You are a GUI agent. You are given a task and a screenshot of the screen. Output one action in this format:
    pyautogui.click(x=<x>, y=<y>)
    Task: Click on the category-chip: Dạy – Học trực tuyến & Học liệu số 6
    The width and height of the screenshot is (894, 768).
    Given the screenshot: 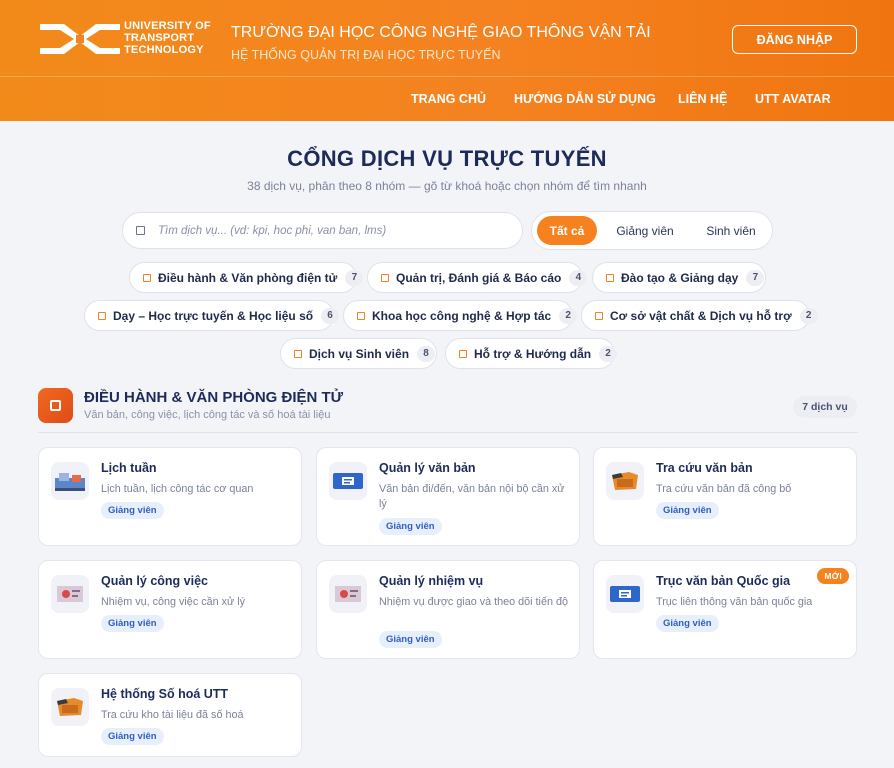 What is the action you would take?
    pyautogui.click(x=212, y=315)
    